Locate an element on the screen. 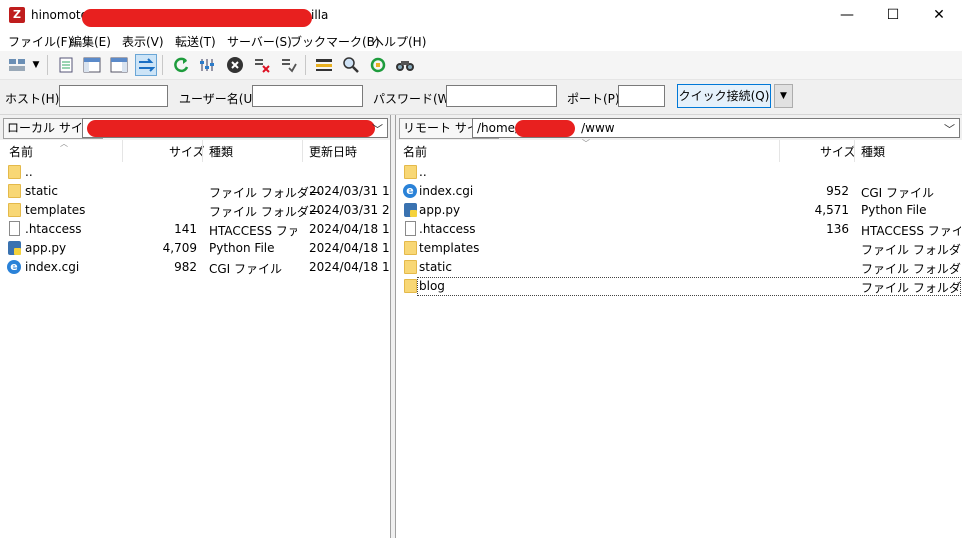  file-name: blog is located at coordinates (432, 286).